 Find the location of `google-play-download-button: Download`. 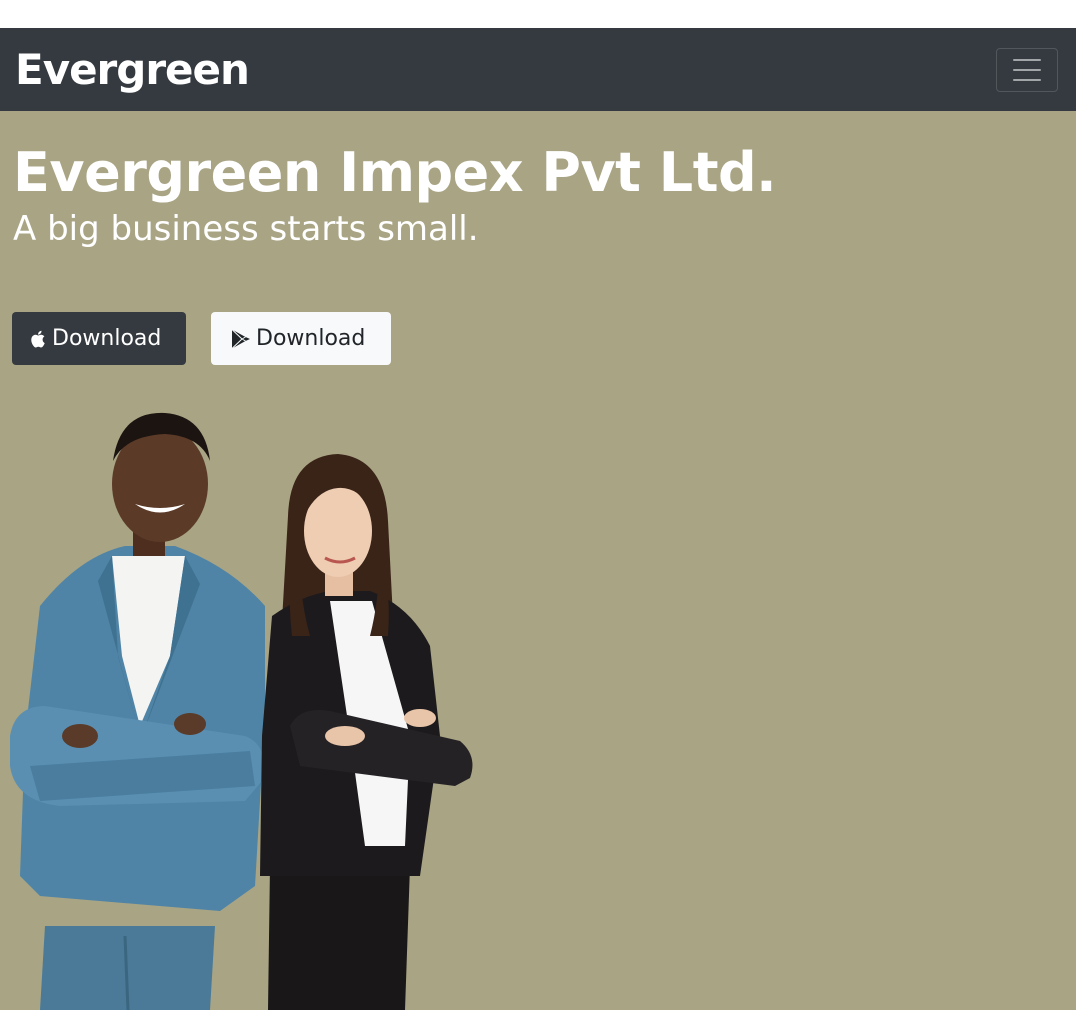

google-play-download-button: Download is located at coordinates (301, 338).